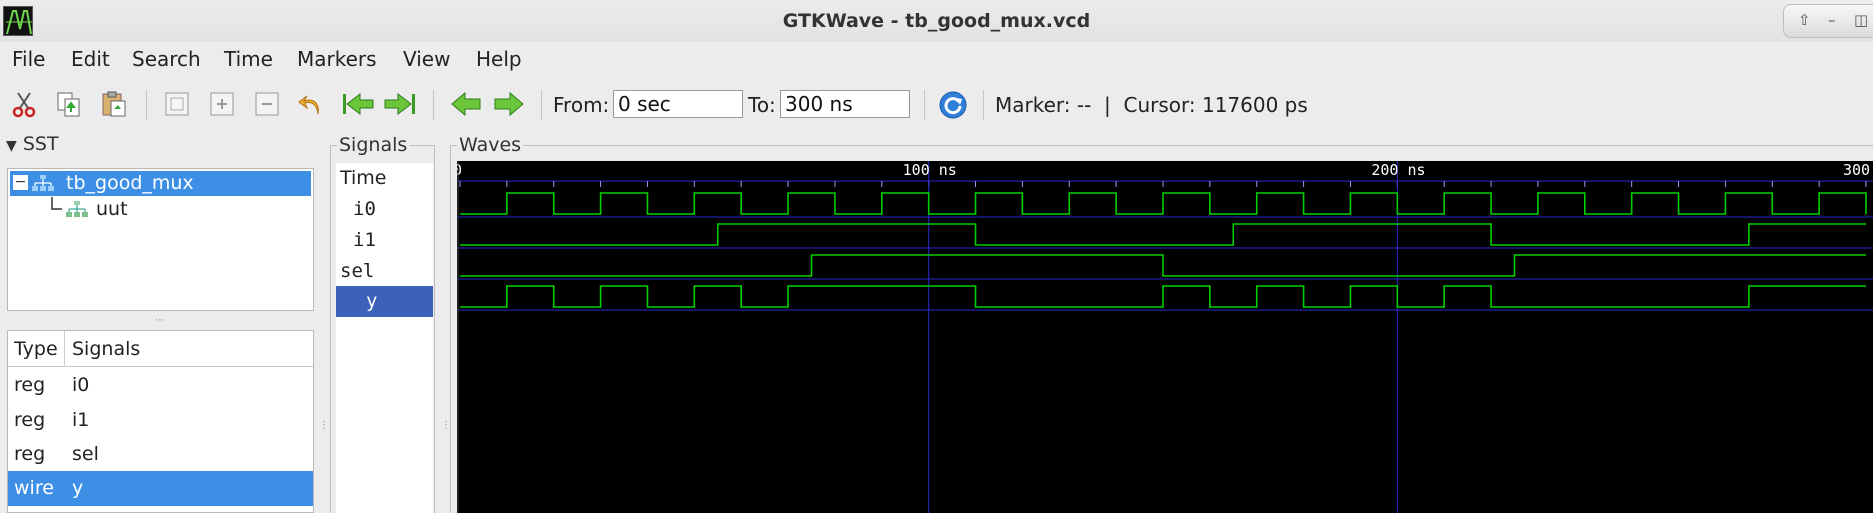  I want to click on cut-icon, so click(24, 104).